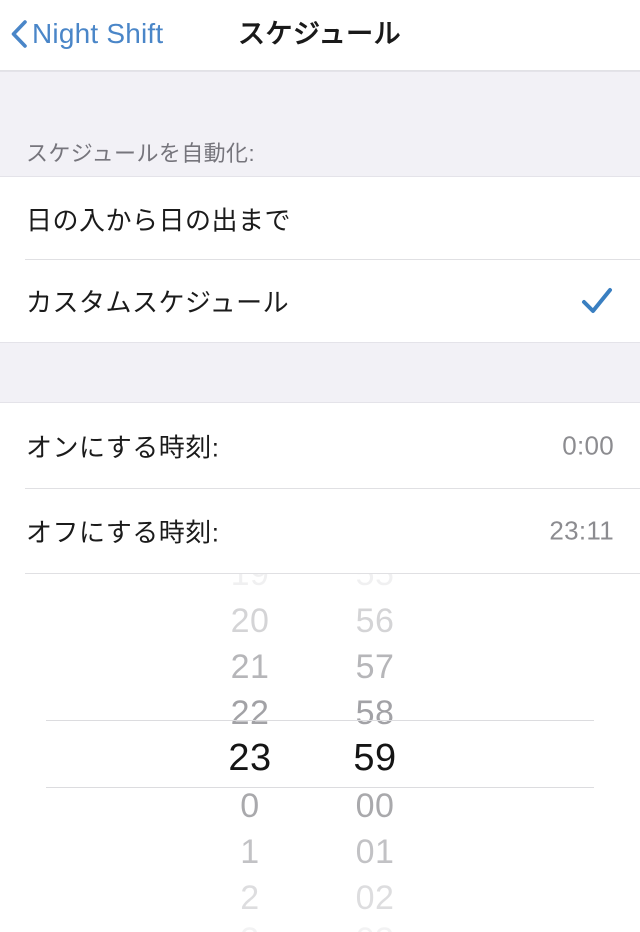  What do you see at coordinates (375, 898) in the screenshot?
I see `picker-item: 02` at bounding box center [375, 898].